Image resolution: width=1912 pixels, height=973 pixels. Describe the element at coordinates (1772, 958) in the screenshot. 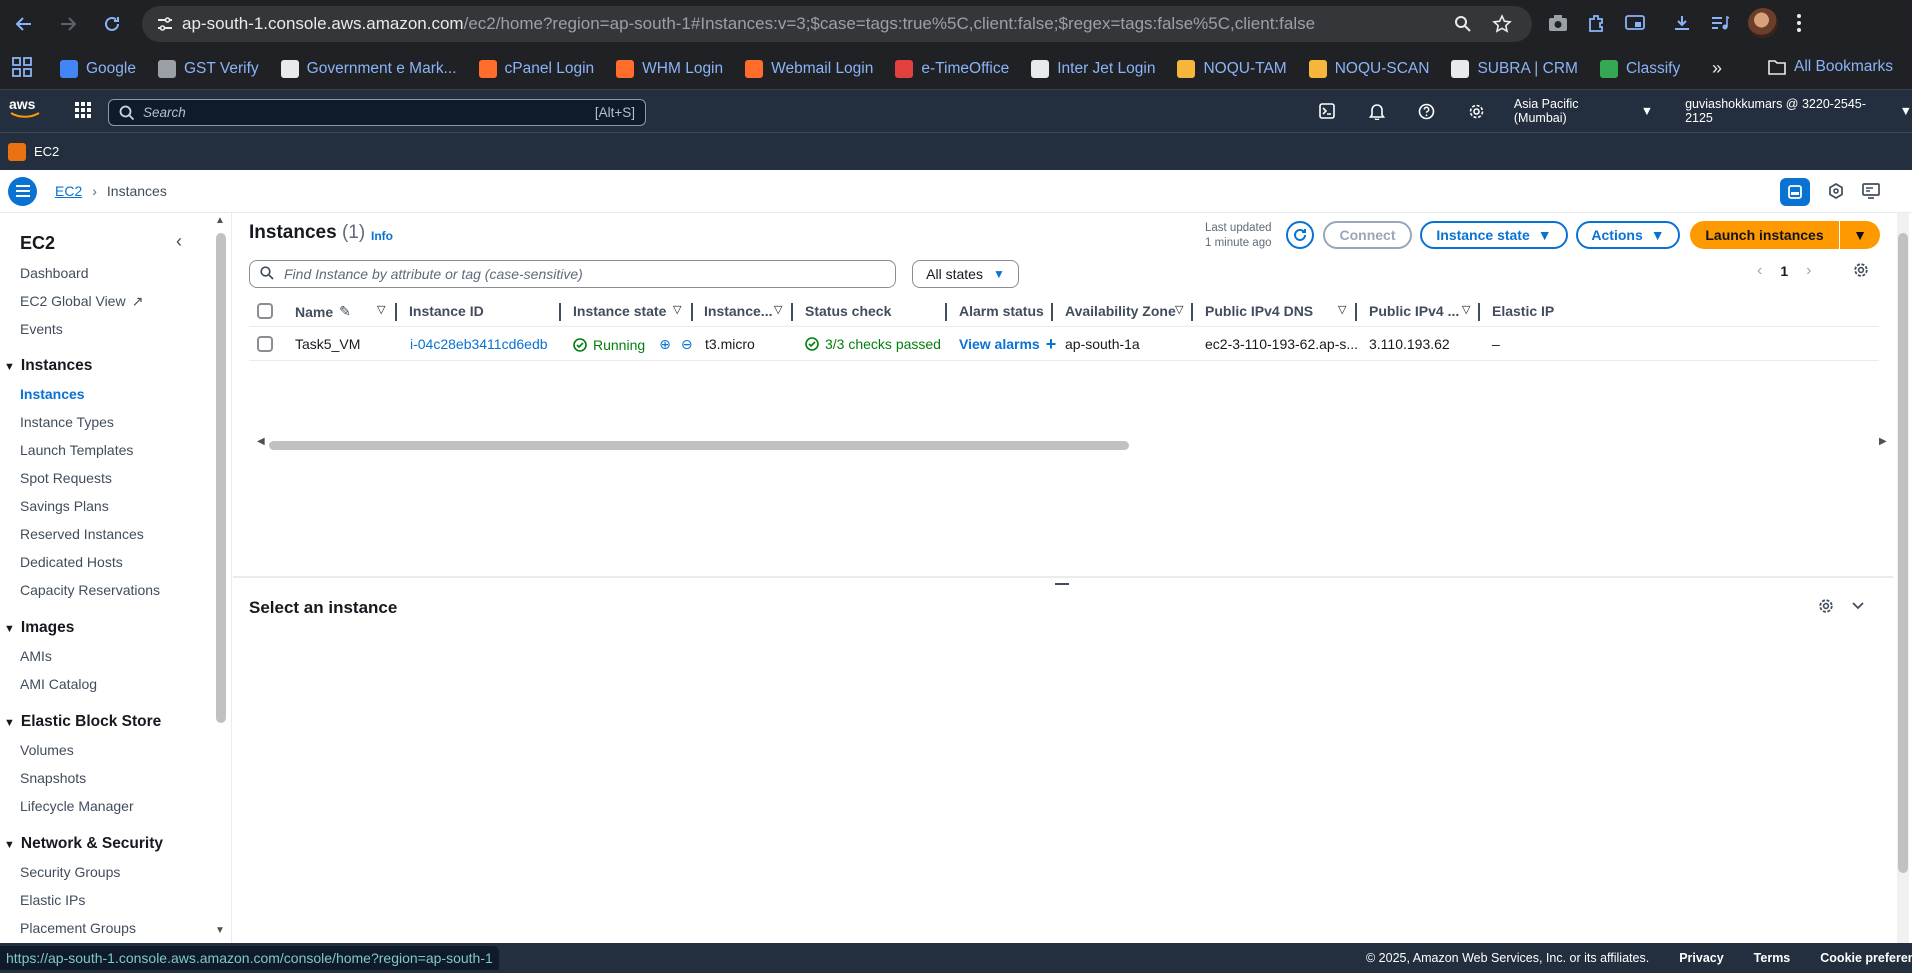

I see `terms-link: Terms` at that location.